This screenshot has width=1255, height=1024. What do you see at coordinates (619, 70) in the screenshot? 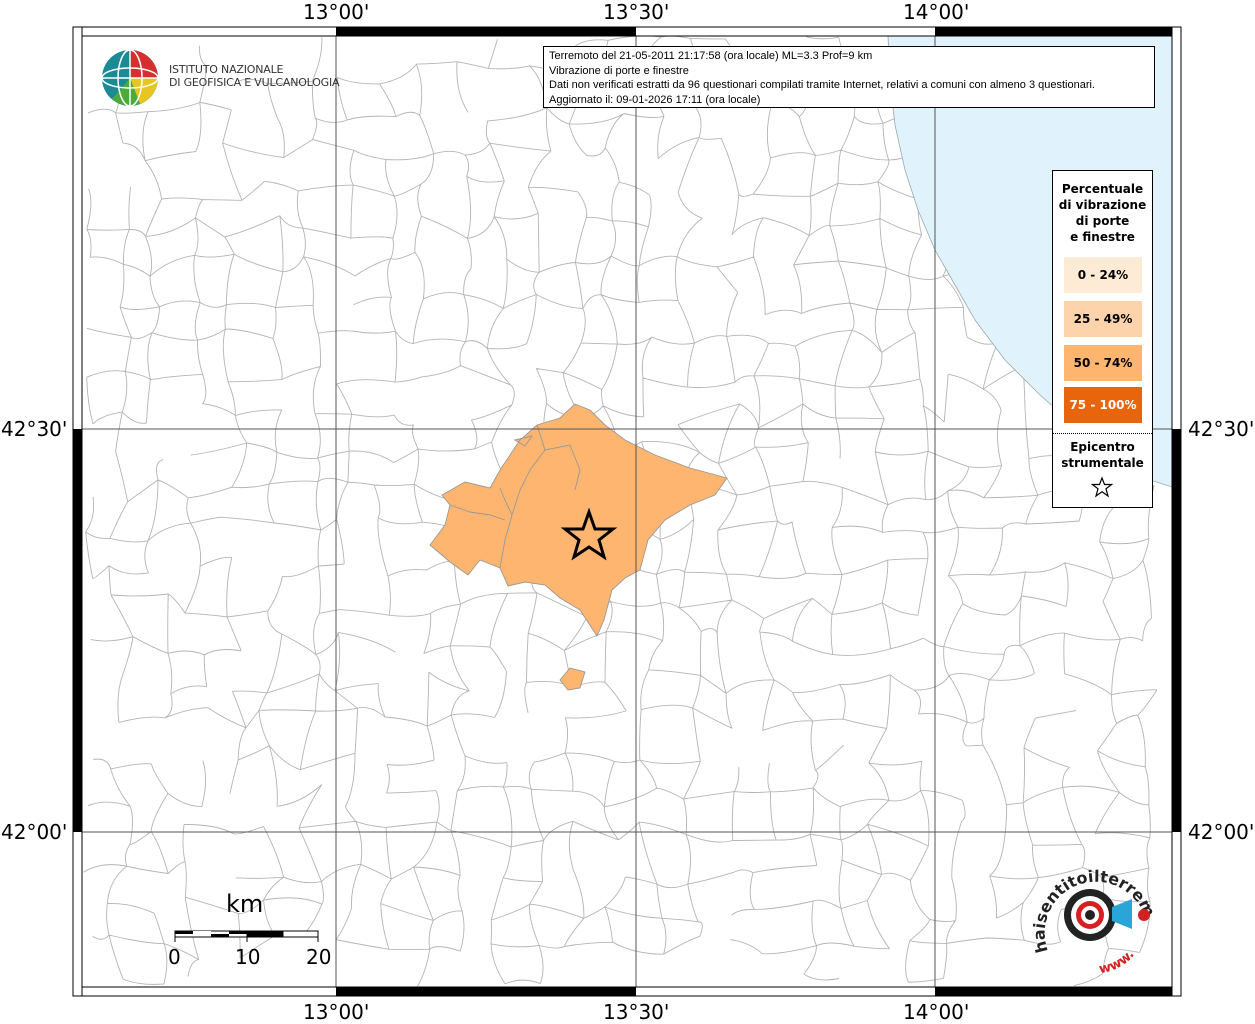
I see `event-subtitle: Vibrazione di porte e finestre` at bounding box center [619, 70].